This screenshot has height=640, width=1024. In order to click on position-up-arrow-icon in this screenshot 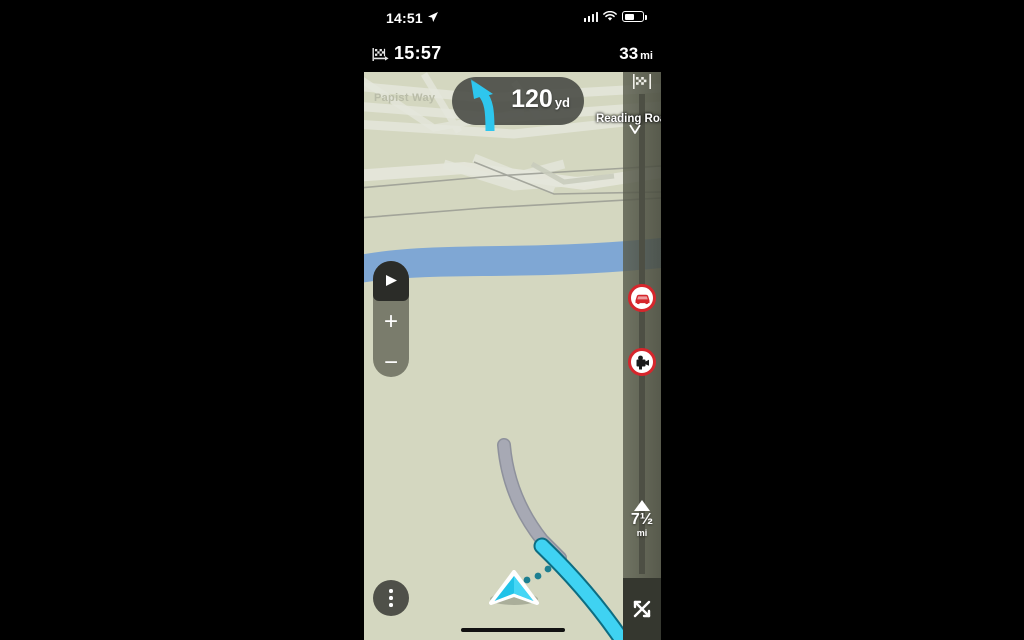, I will do `click(642, 505)`.